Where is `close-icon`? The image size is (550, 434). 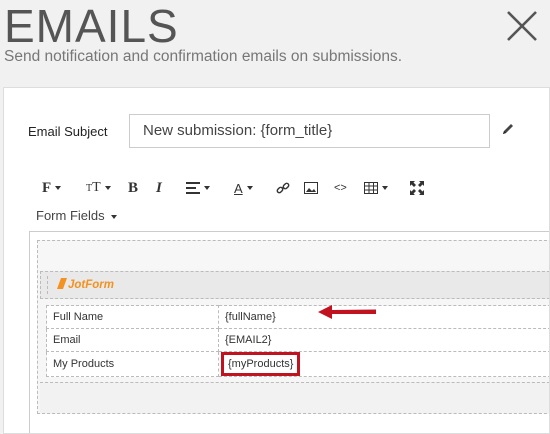
close-icon is located at coordinates (522, 26).